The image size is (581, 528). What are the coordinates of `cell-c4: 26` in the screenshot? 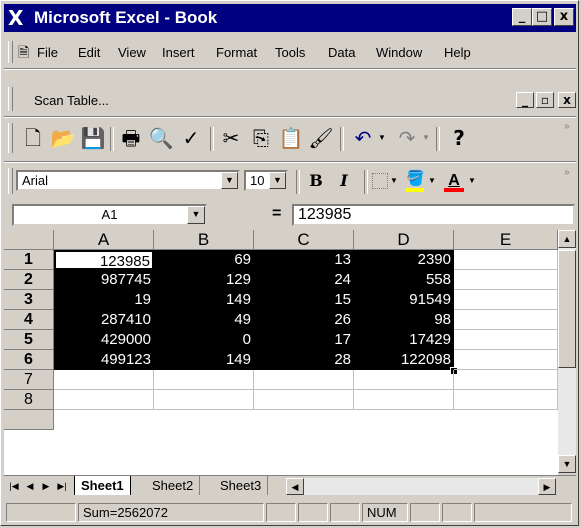 It's located at (304, 320).